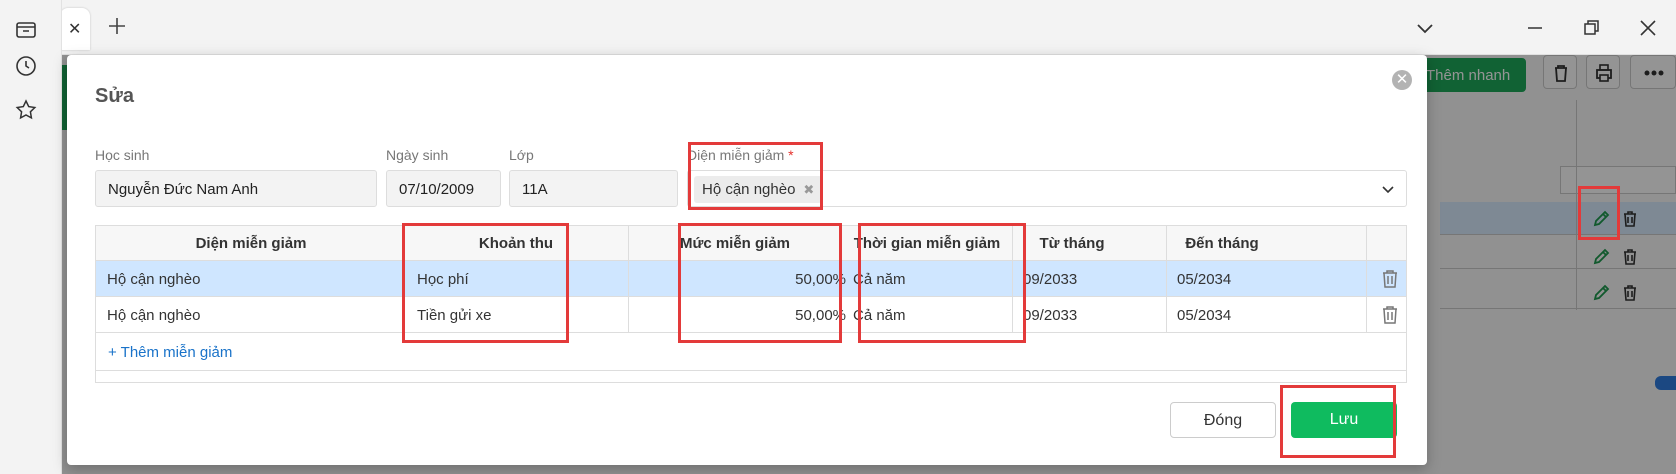 The height and width of the screenshot is (474, 1676). Describe the element at coordinates (443, 279) in the screenshot. I see `cell-fee: Học phí` at that location.